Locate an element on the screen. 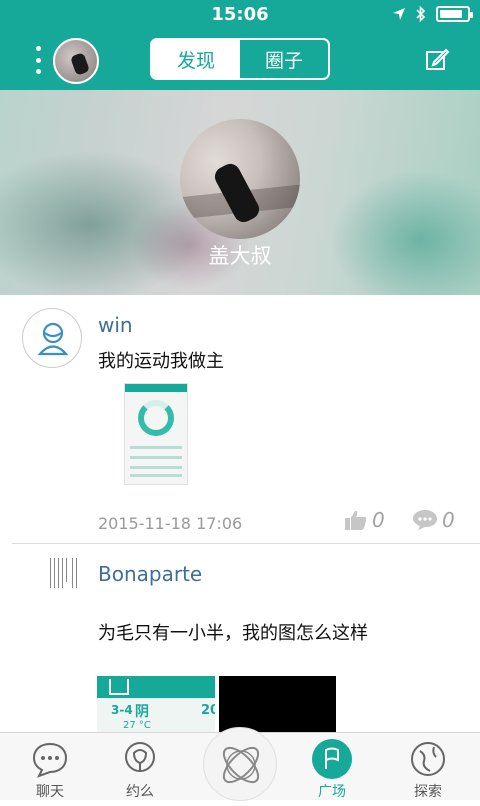 The height and width of the screenshot is (806, 480). banner-username: 盖大叔 is located at coordinates (240, 256).